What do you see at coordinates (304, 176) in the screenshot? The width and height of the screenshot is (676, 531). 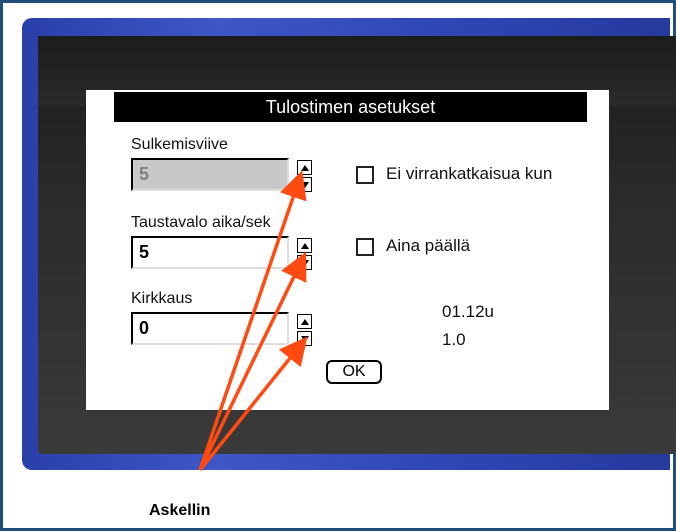 I see `shutdown-delay-stepper` at bounding box center [304, 176].